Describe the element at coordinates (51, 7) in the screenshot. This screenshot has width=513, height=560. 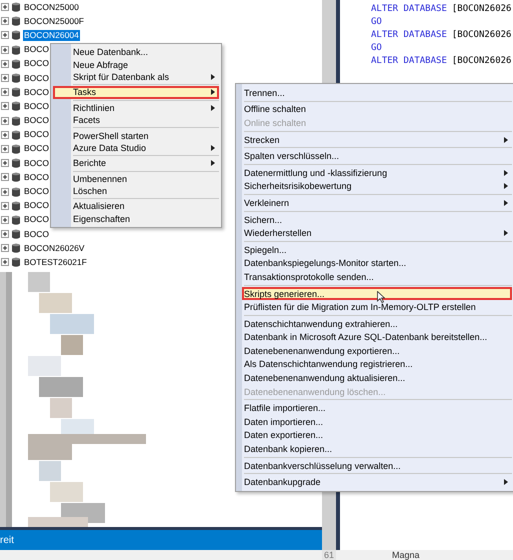
I see `database-node: BOCON25000` at that location.